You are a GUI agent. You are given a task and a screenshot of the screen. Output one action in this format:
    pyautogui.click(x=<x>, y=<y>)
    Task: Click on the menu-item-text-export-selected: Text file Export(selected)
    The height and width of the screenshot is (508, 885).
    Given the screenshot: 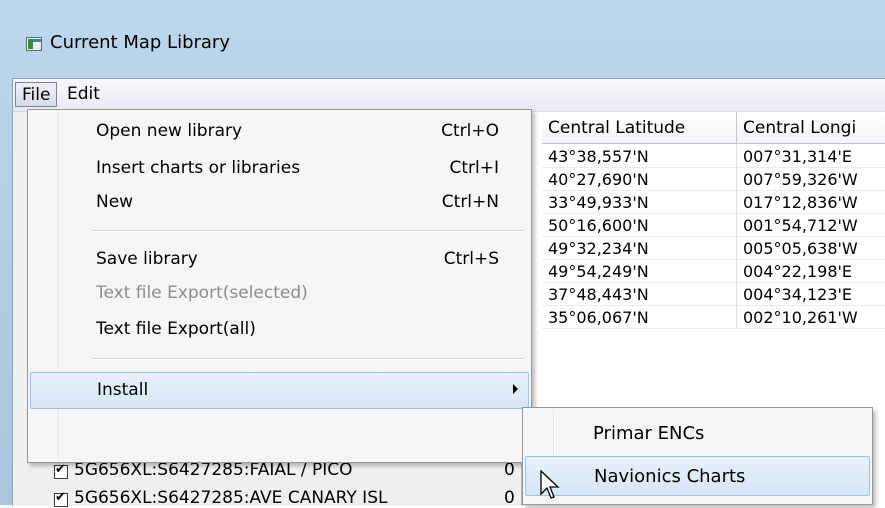 What is the action you would take?
    pyautogui.click(x=279, y=293)
    